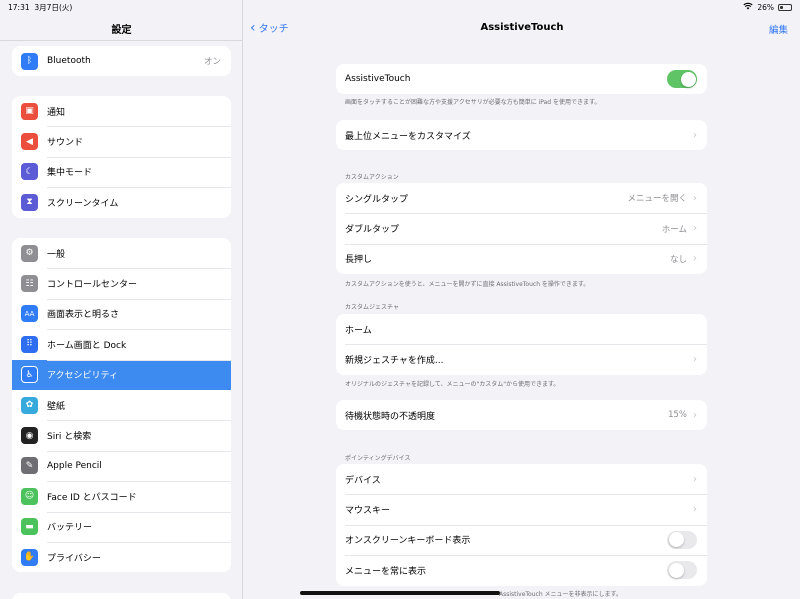 This screenshot has width=800, height=599. Describe the element at coordinates (521, 228) in the screenshot. I see `double-tap-row: ダブルタップ ホーム ›` at that location.